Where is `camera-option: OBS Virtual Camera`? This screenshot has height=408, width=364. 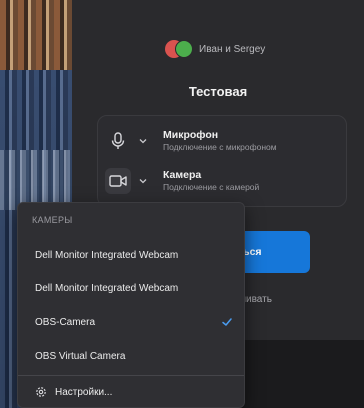 camera-option: OBS Virtual Camera is located at coordinates (131, 356).